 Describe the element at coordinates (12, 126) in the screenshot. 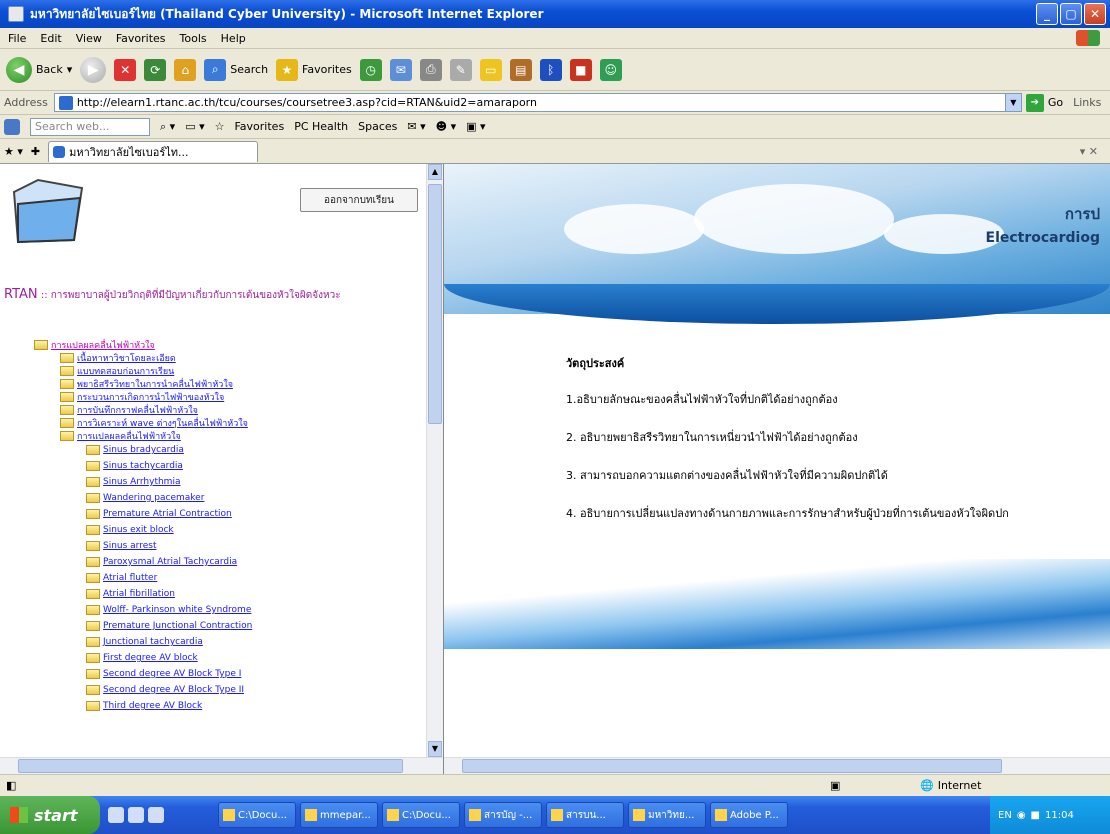

I see `msn-icon` at that location.